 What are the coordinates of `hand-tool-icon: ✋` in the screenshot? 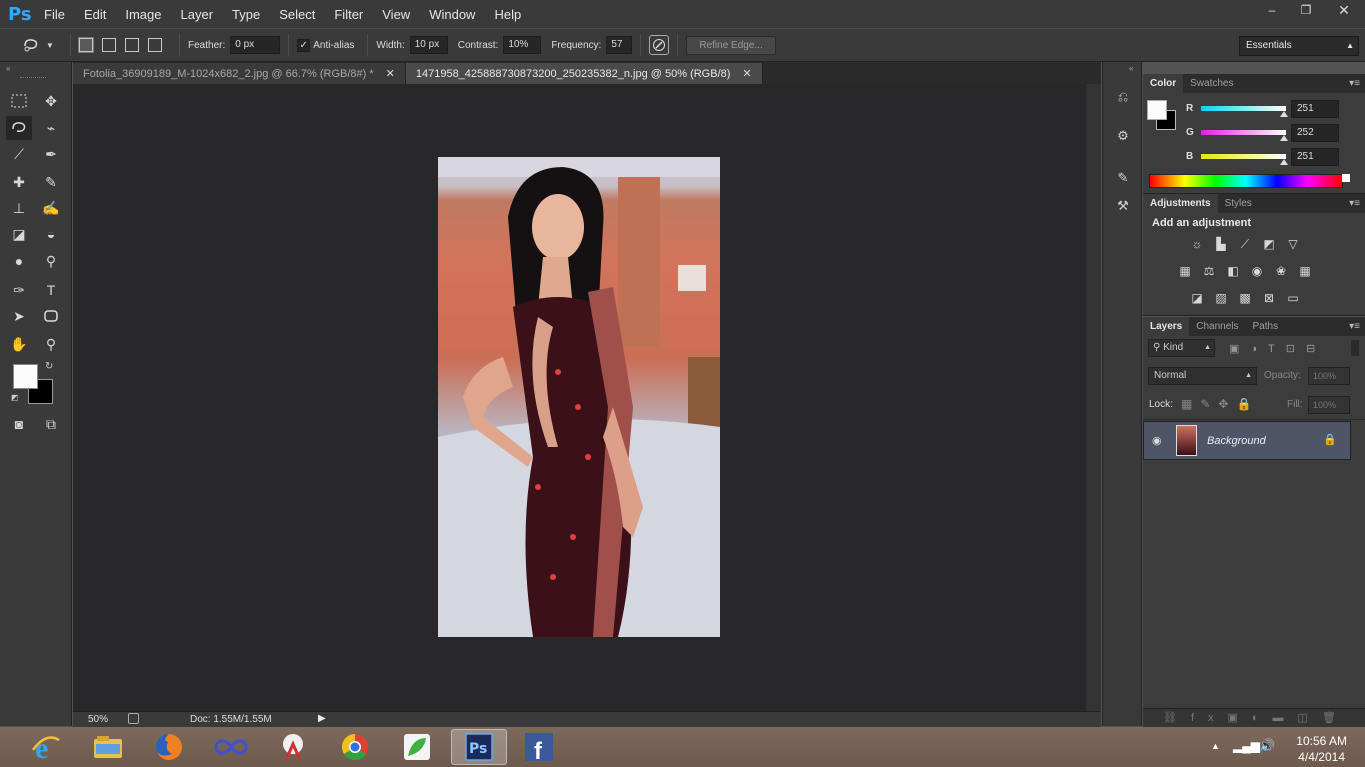 It's located at (19, 344).